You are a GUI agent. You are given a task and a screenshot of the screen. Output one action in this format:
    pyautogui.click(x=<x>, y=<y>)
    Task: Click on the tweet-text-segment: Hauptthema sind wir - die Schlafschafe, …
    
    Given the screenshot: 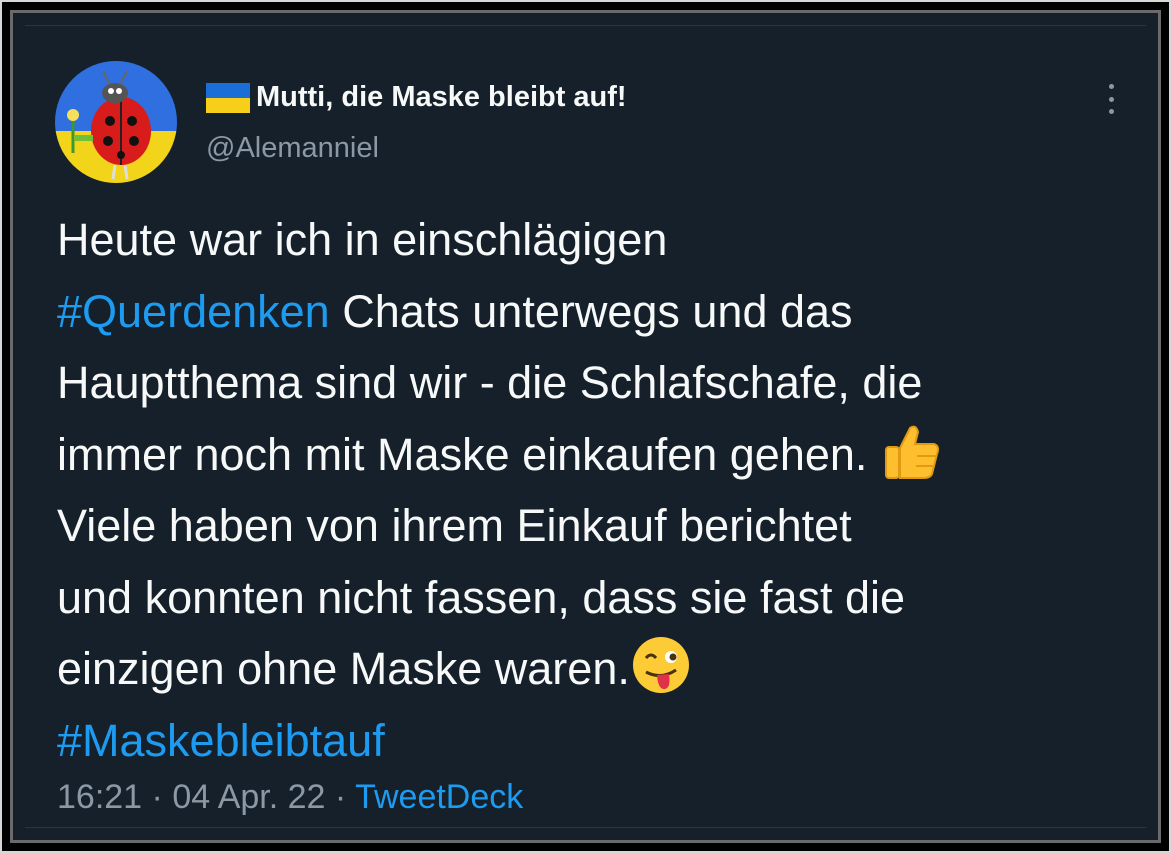 What is the action you would take?
    pyautogui.click(x=490, y=382)
    